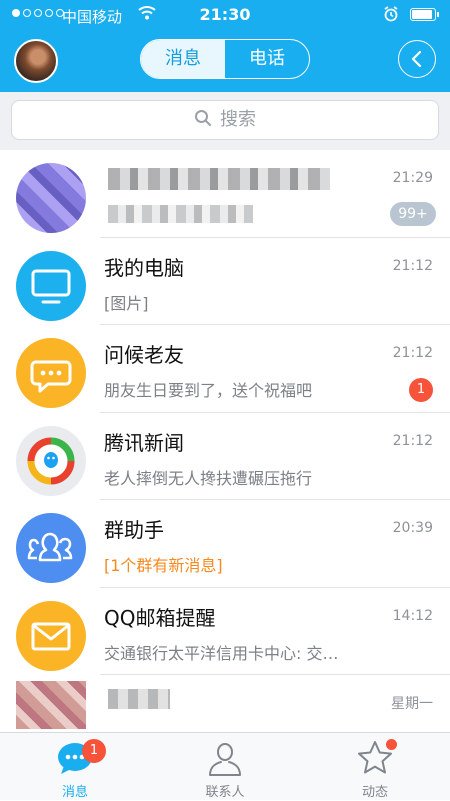 The width and height of the screenshot is (450, 801). Describe the element at coordinates (36, 61) in the screenshot. I see `user-avatar` at that location.